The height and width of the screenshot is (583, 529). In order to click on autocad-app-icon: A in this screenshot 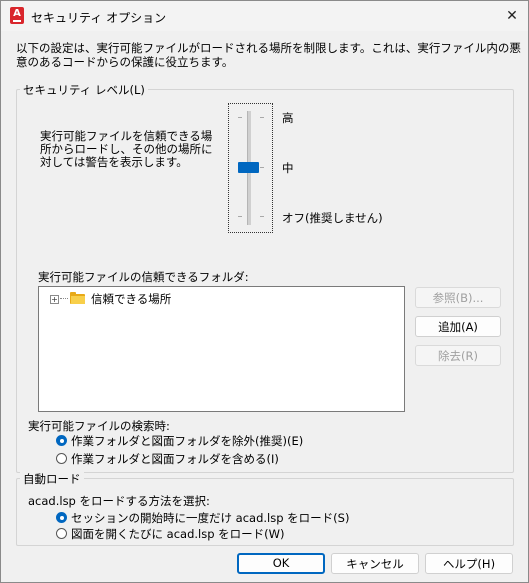, I will do `click(17, 15)`.